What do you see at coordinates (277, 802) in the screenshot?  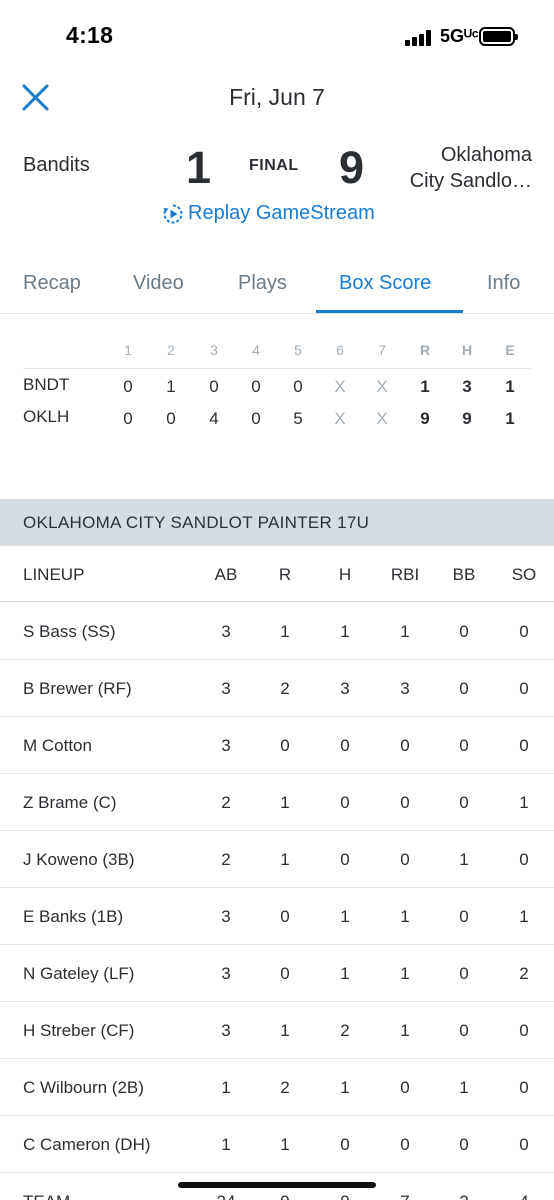 I see `player-row: Z Brame (C) 2 1 0 0 0 1` at bounding box center [277, 802].